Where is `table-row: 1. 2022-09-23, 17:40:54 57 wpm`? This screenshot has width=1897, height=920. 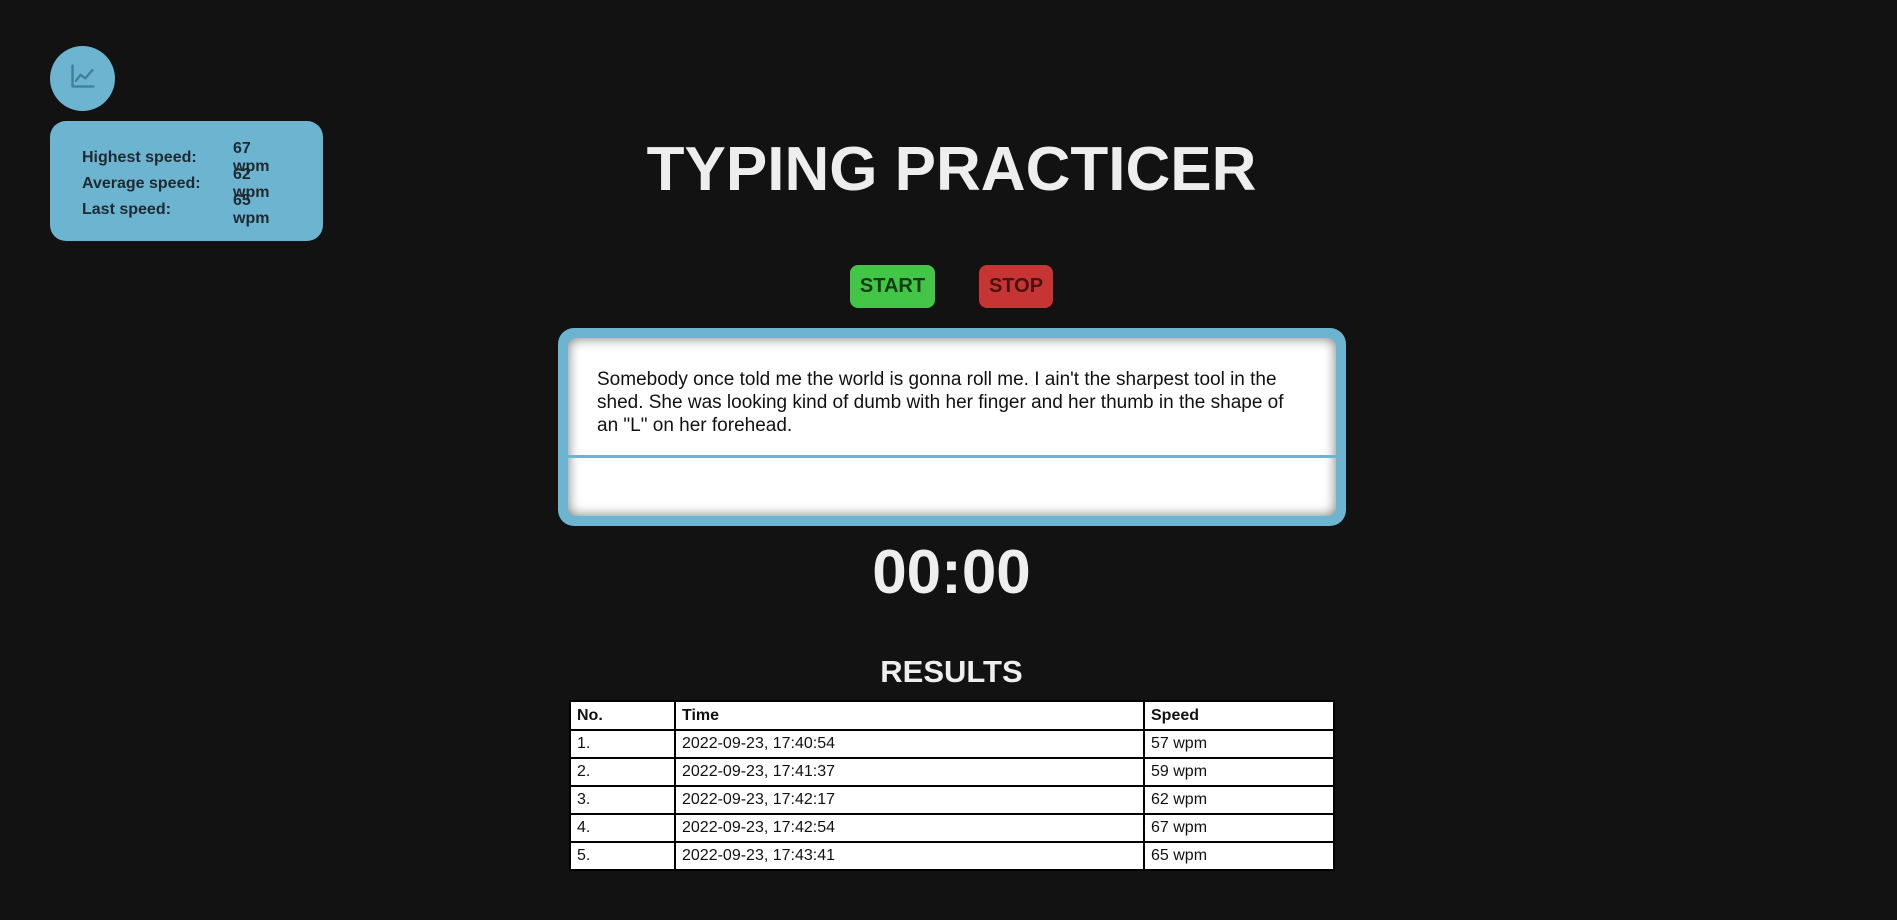 table-row: 1. 2022-09-23, 17:40:54 57 wpm is located at coordinates (952, 744).